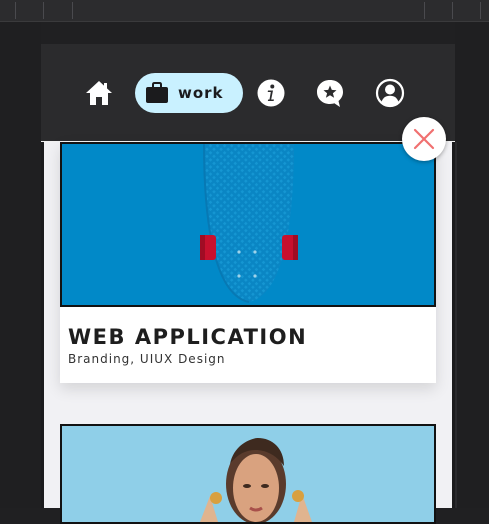  I want to click on user-icon, so click(390, 93).